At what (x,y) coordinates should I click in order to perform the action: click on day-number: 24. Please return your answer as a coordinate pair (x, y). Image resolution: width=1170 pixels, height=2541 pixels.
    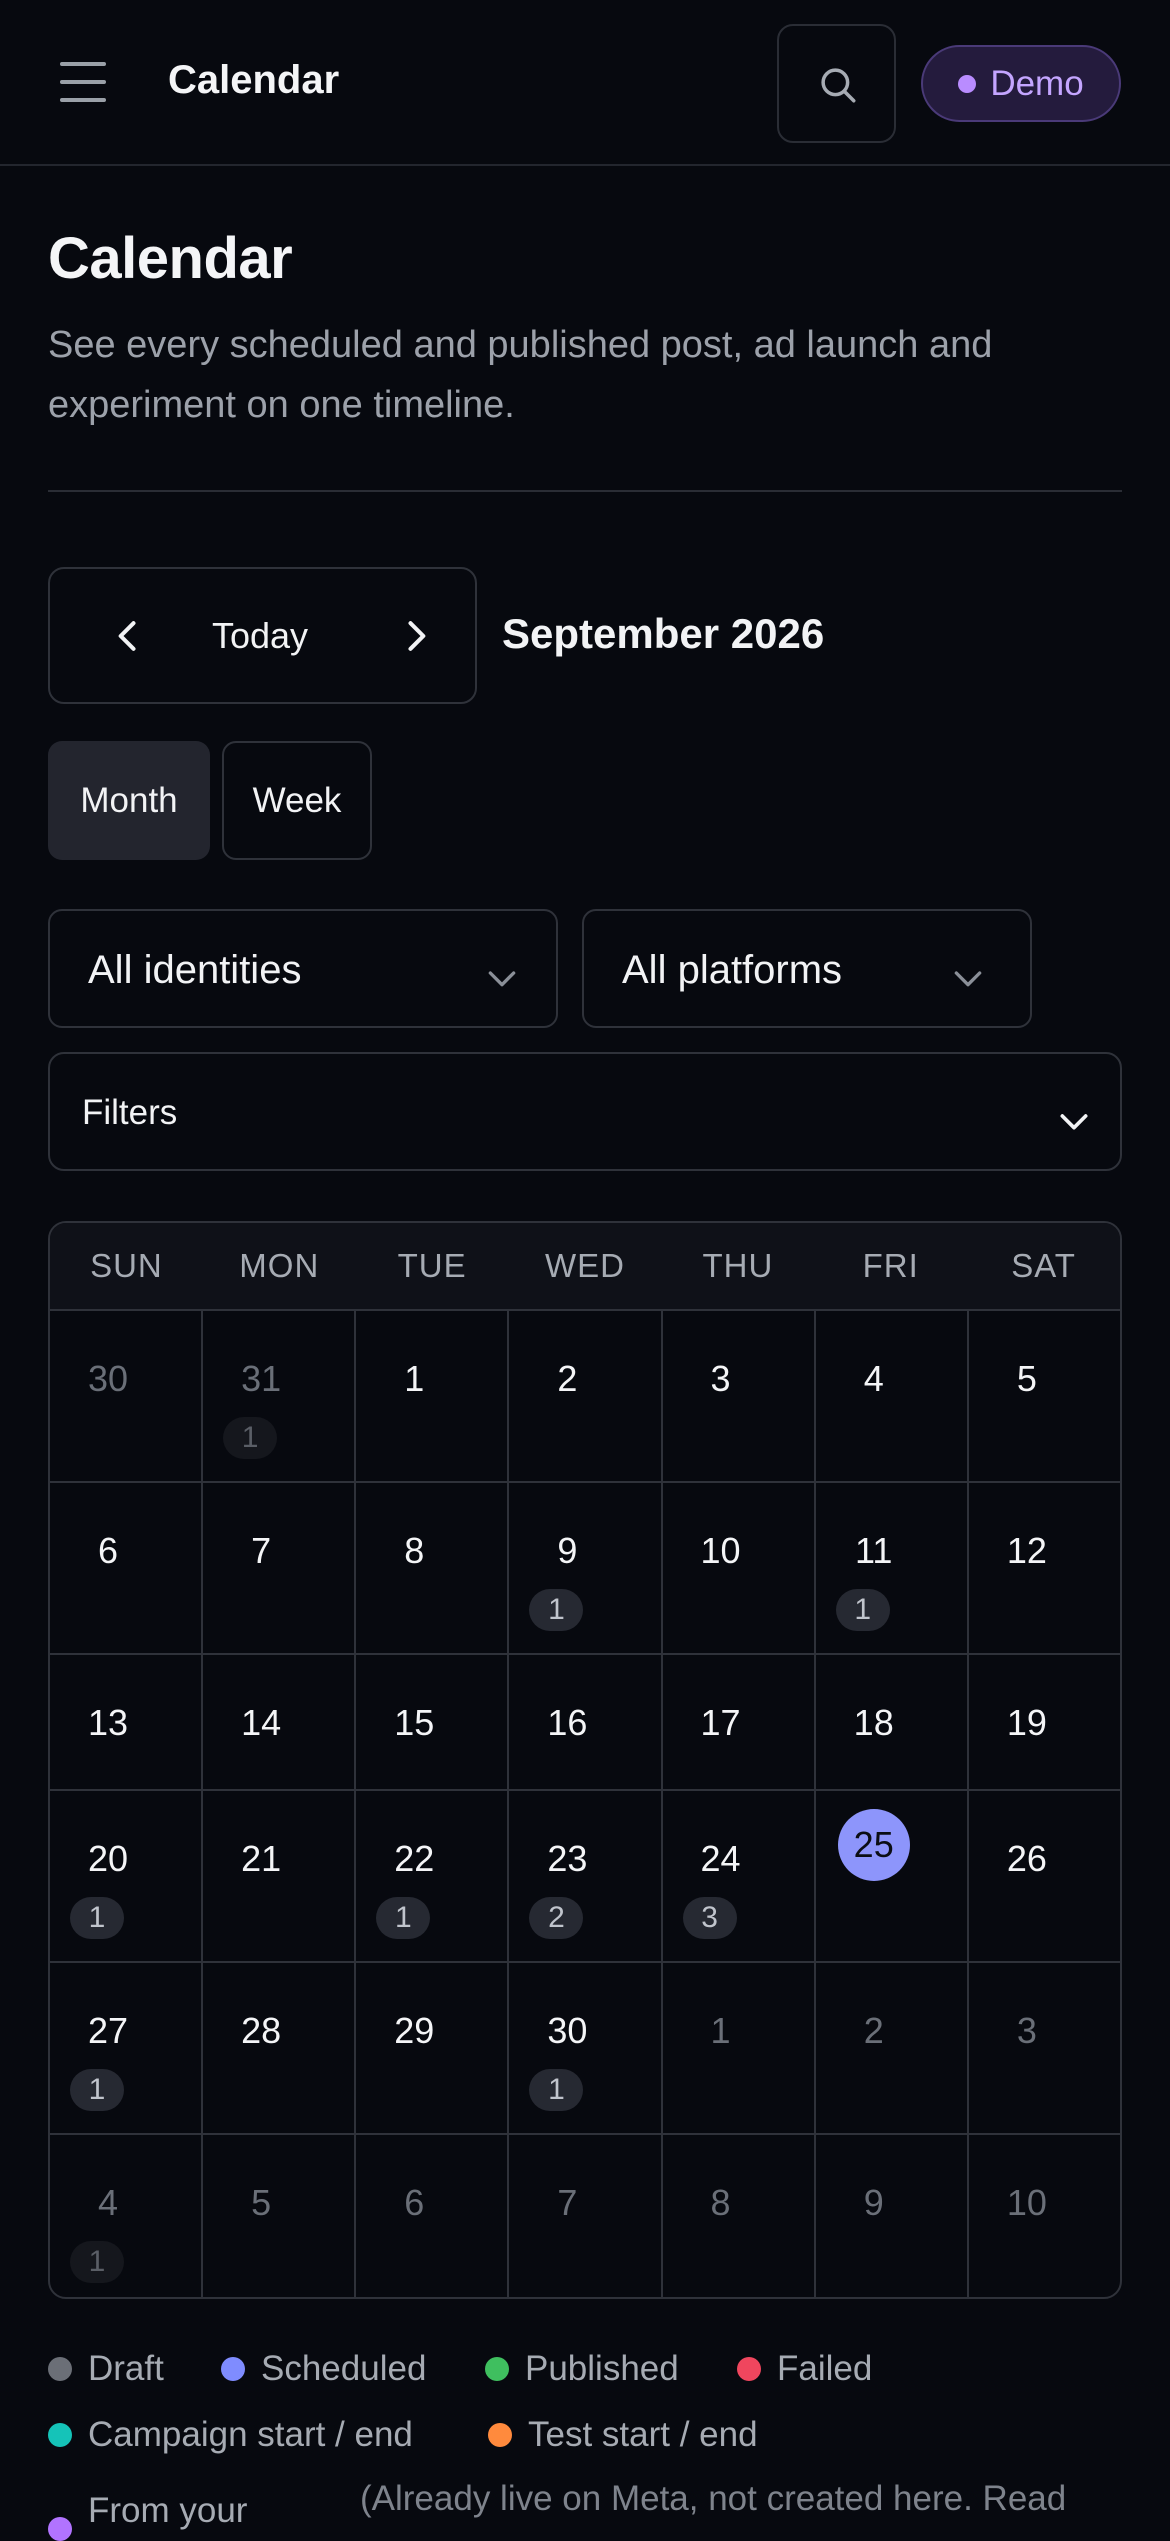
    Looking at the image, I should click on (720, 1858).